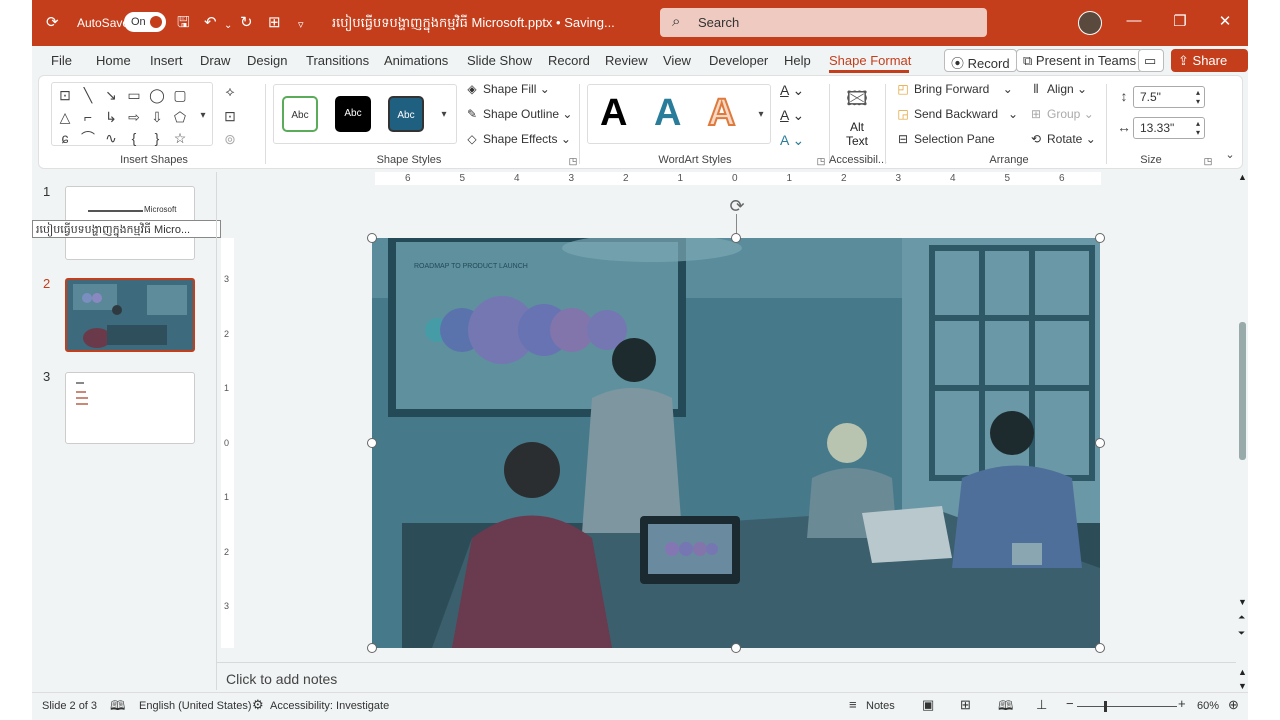  Describe the element at coordinates (792, 90) in the screenshot. I see `text-fill-button: A ⌄` at that location.